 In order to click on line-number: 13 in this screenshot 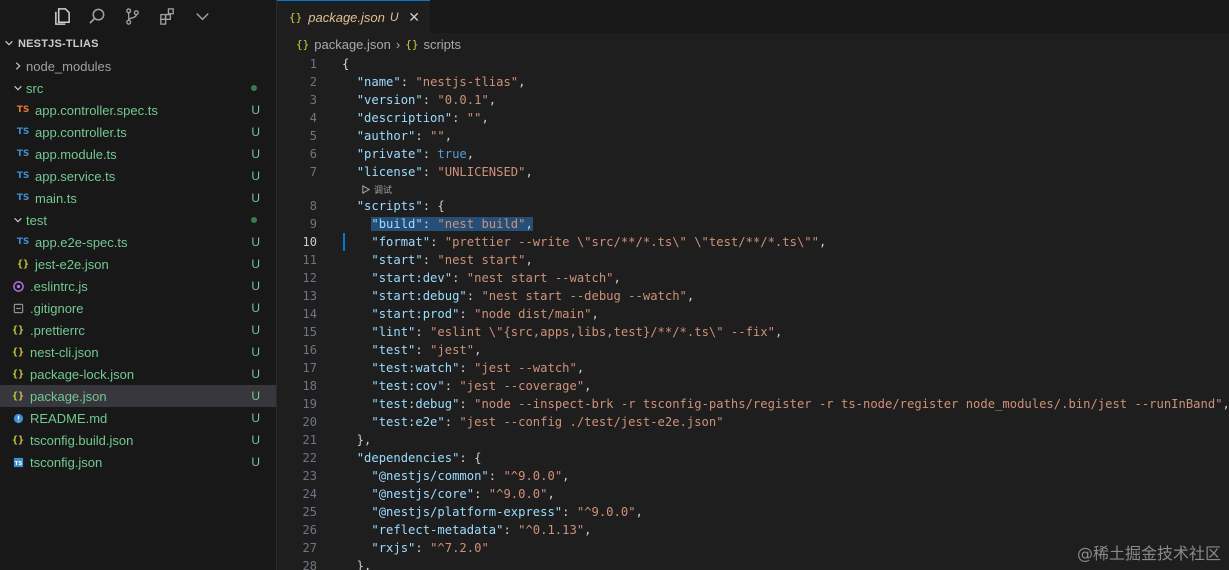, I will do `click(309, 296)`.